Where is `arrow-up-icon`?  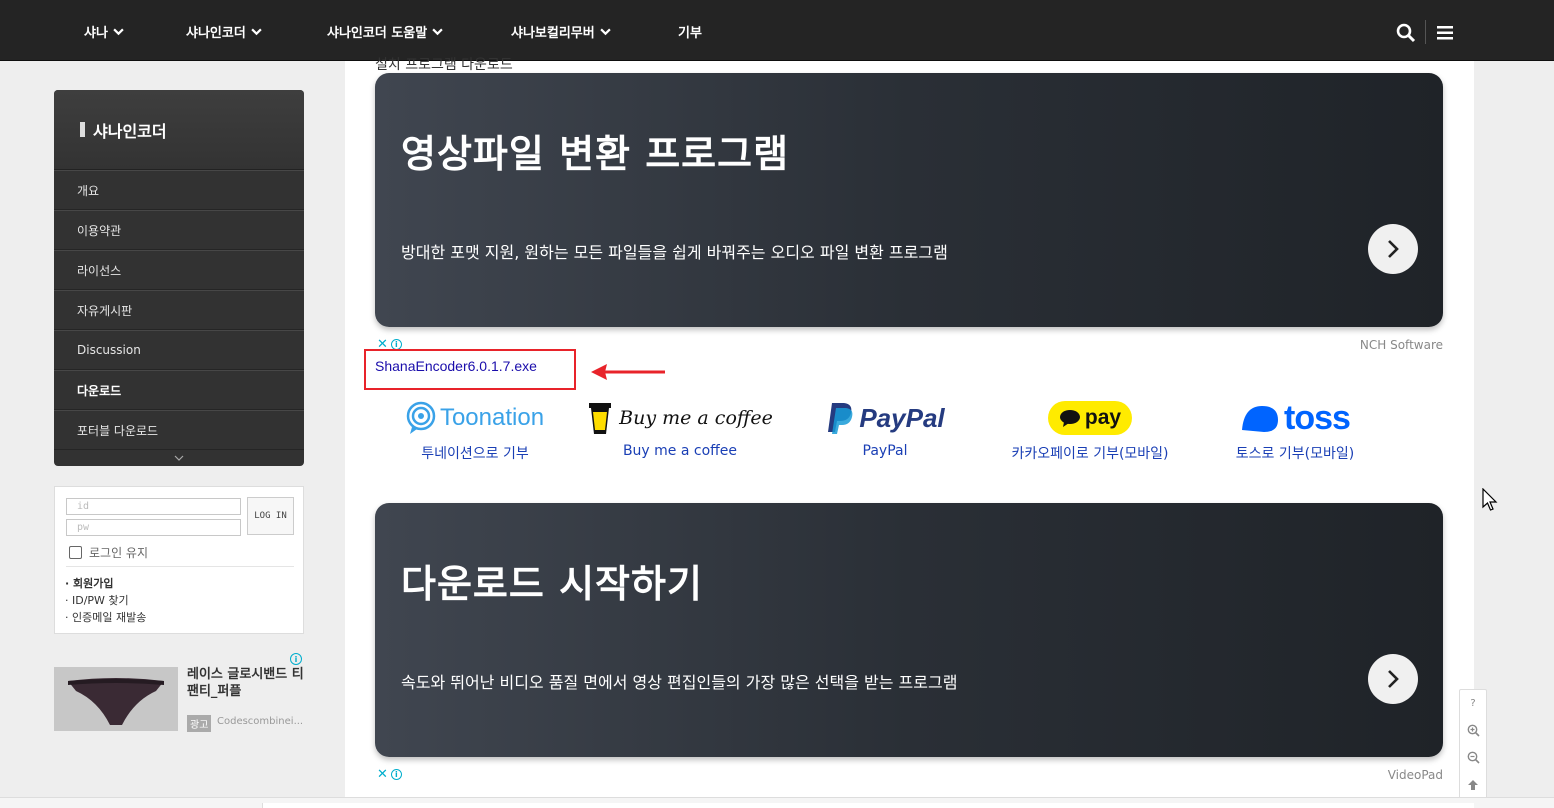 arrow-up-icon is located at coordinates (1473, 784).